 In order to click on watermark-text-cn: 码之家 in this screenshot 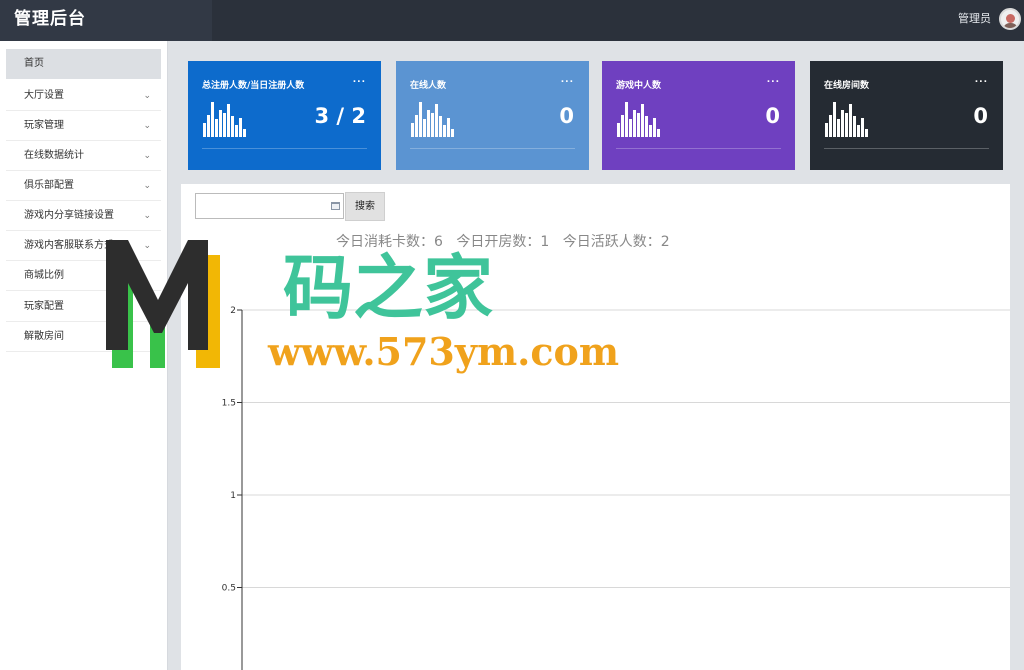, I will do `click(388, 287)`.